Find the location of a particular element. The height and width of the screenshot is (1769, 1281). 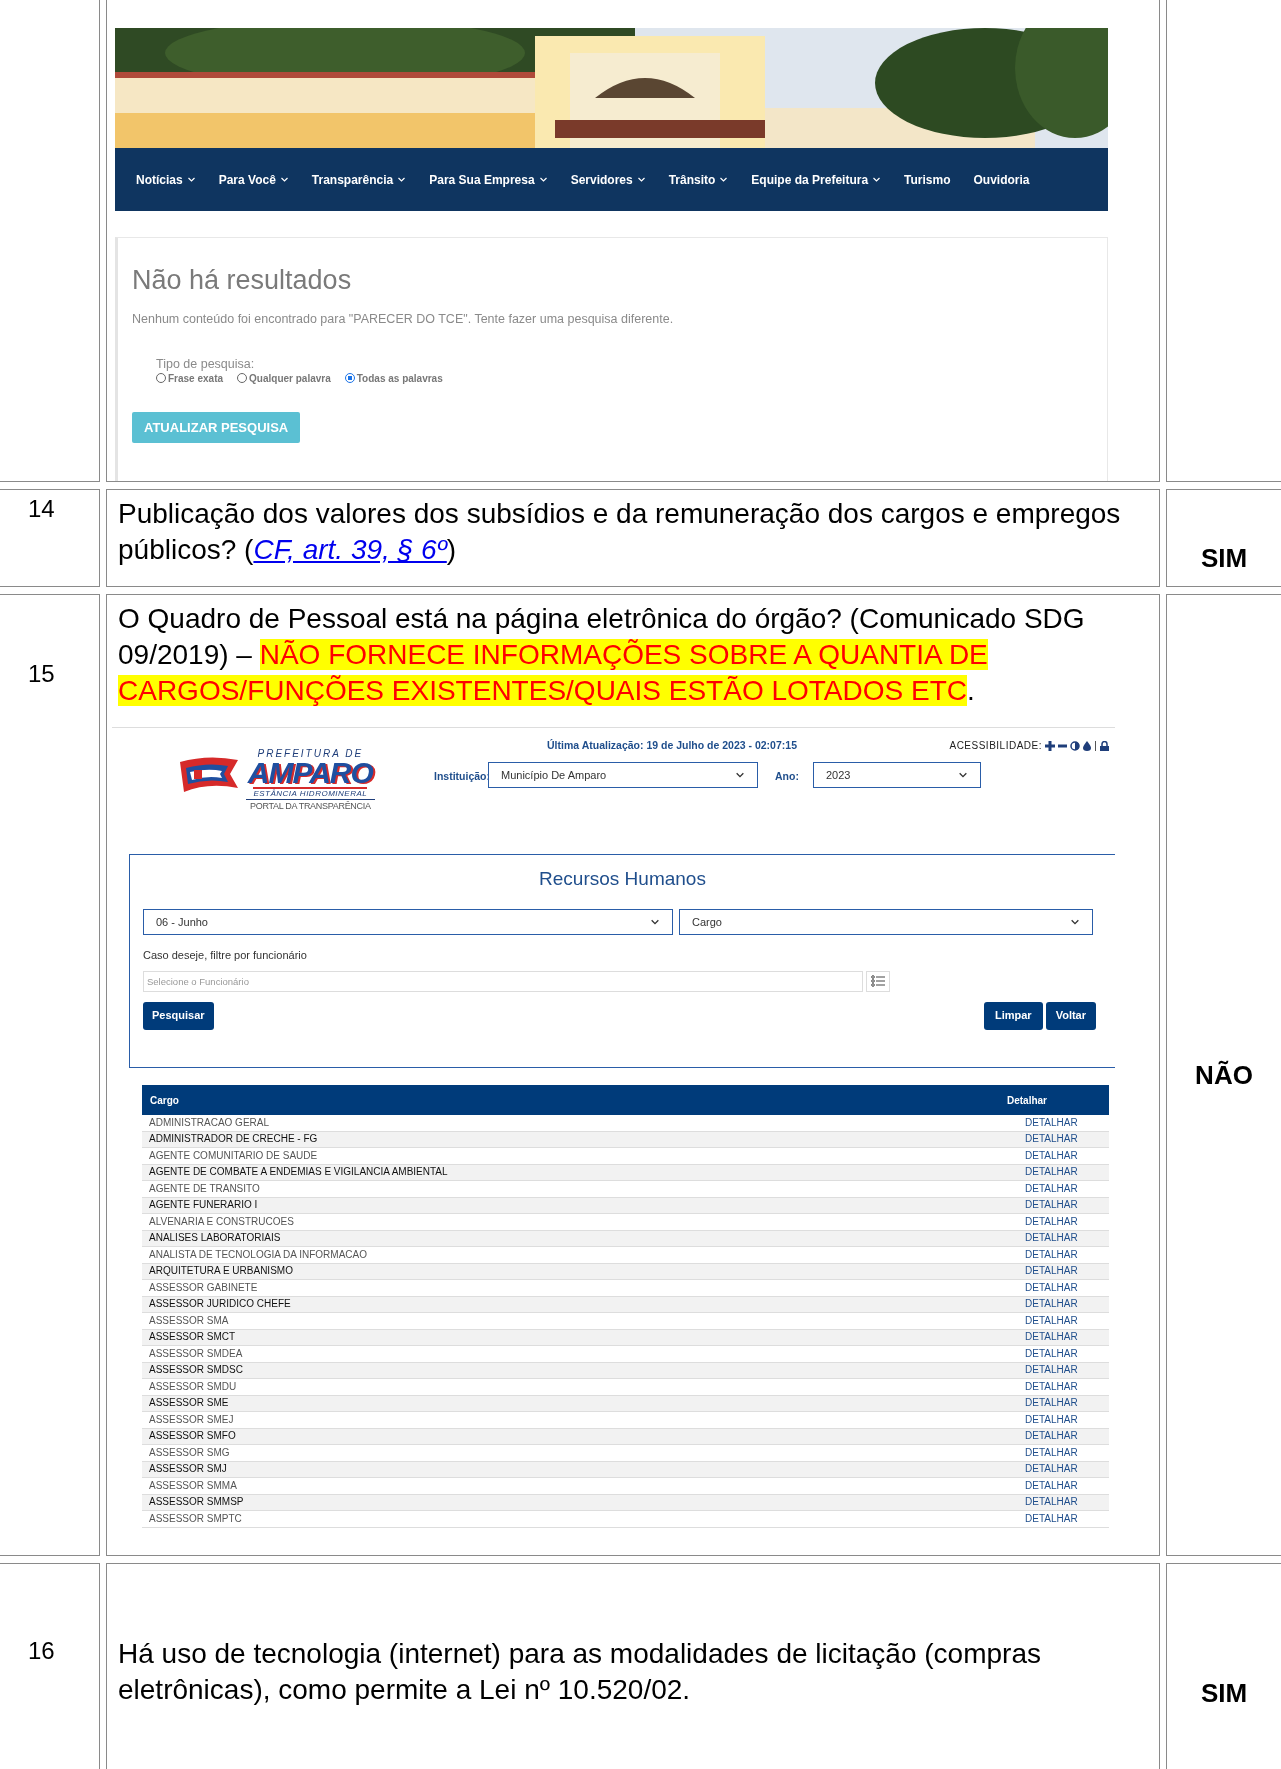

logo-name: AMPARO is located at coordinates (310, 773).